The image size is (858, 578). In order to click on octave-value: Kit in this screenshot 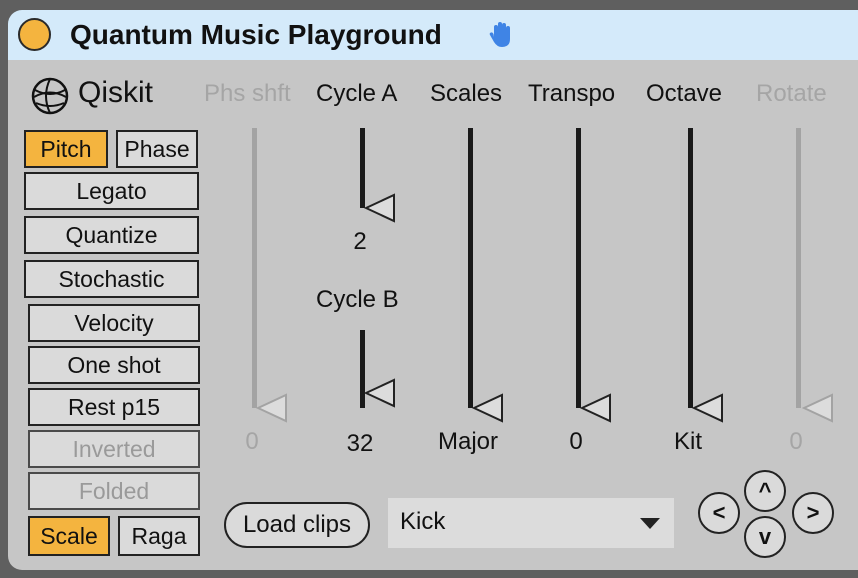, I will do `click(687, 441)`.